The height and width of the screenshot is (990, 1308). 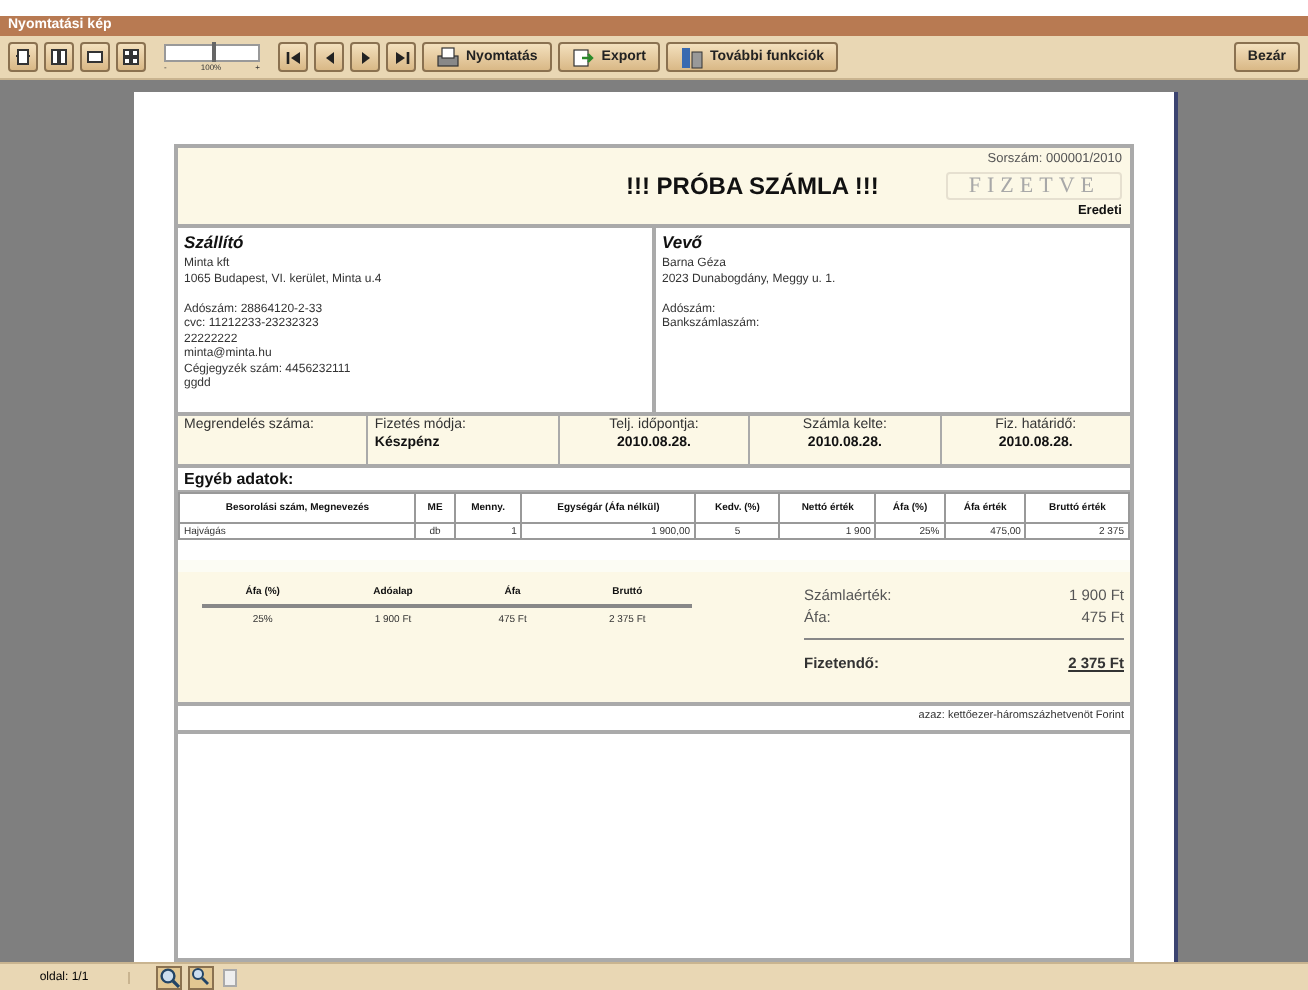 What do you see at coordinates (683, 242) in the screenshot?
I see `party-heading: Vevő` at bounding box center [683, 242].